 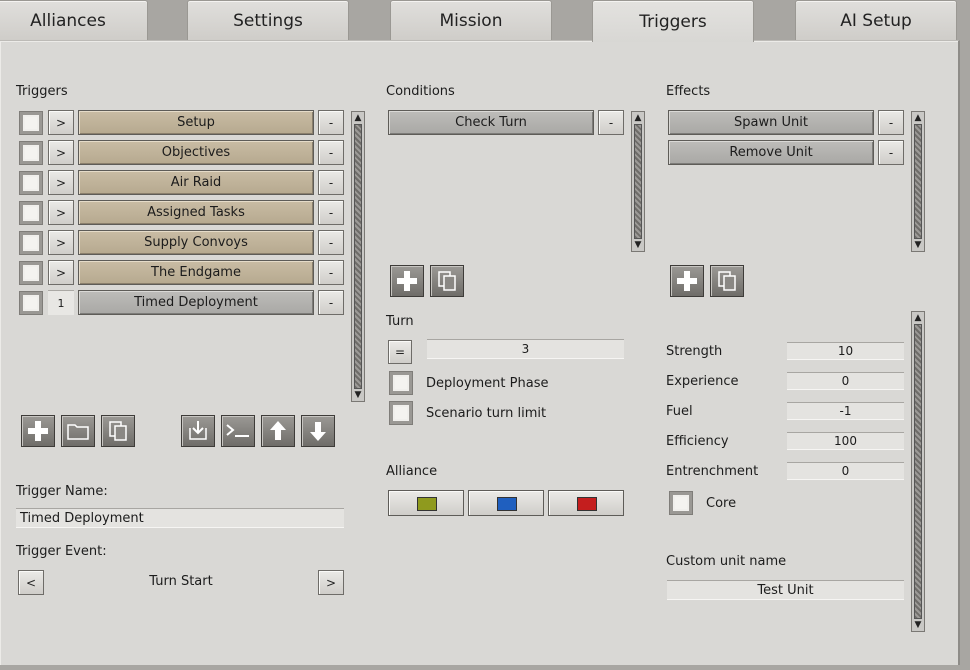 What do you see at coordinates (196, 122) in the screenshot?
I see `trigger-item-setup: Setup` at bounding box center [196, 122].